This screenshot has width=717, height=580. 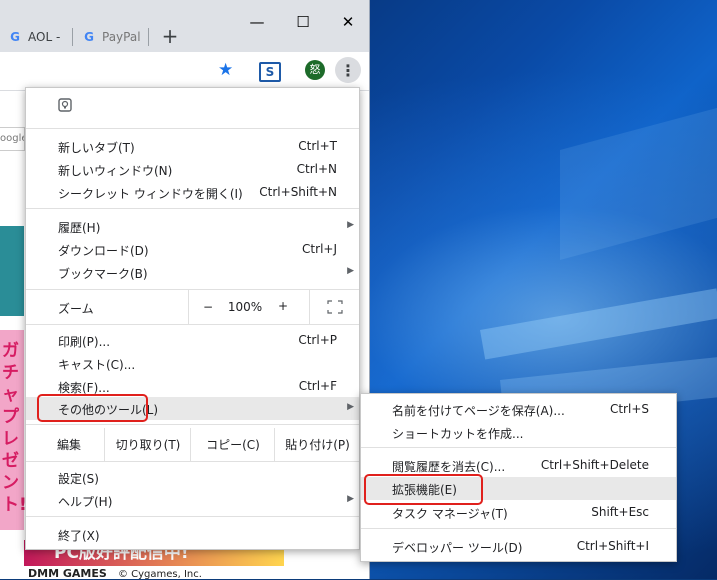 What do you see at coordinates (78, 479) in the screenshot?
I see `menu-item-label: 設定(S)` at bounding box center [78, 479].